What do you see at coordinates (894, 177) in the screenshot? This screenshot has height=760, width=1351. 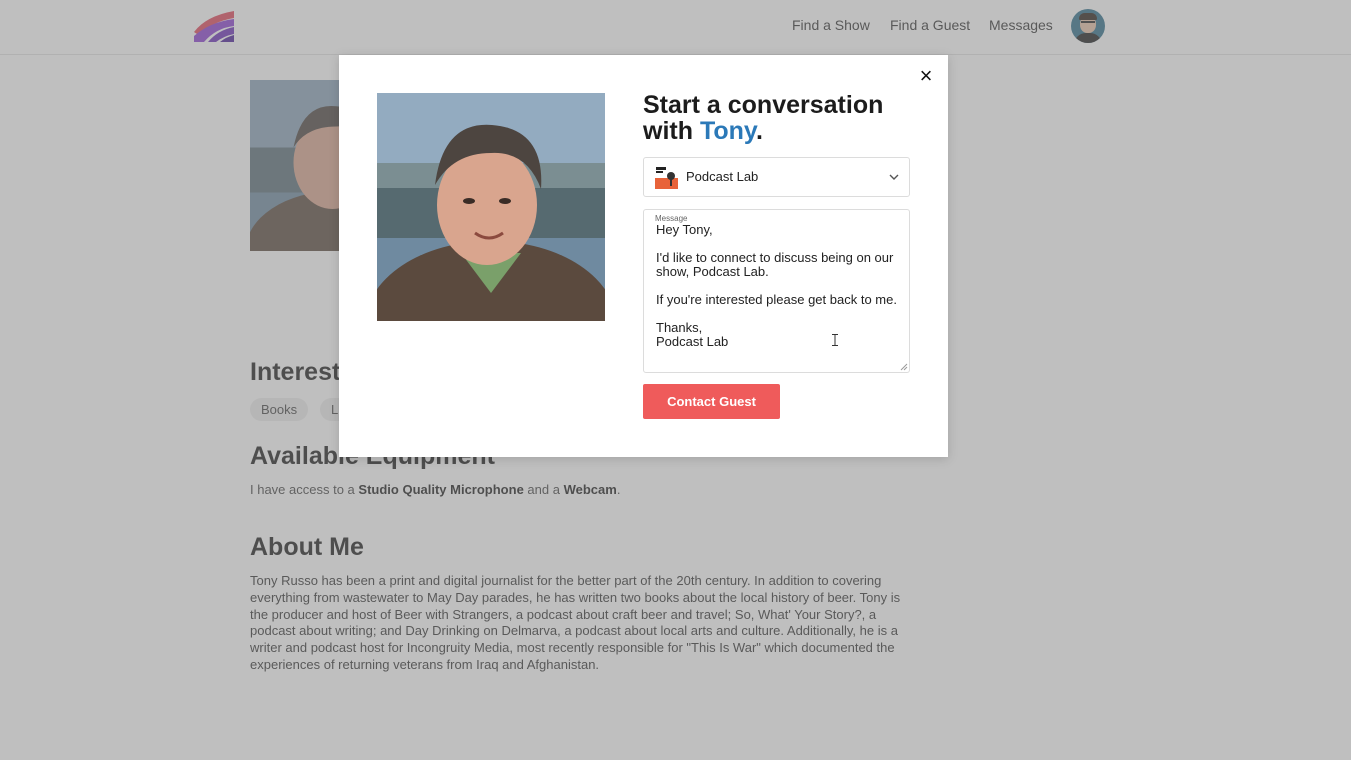 I see `chevron-down-icon` at bounding box center [894, 177].